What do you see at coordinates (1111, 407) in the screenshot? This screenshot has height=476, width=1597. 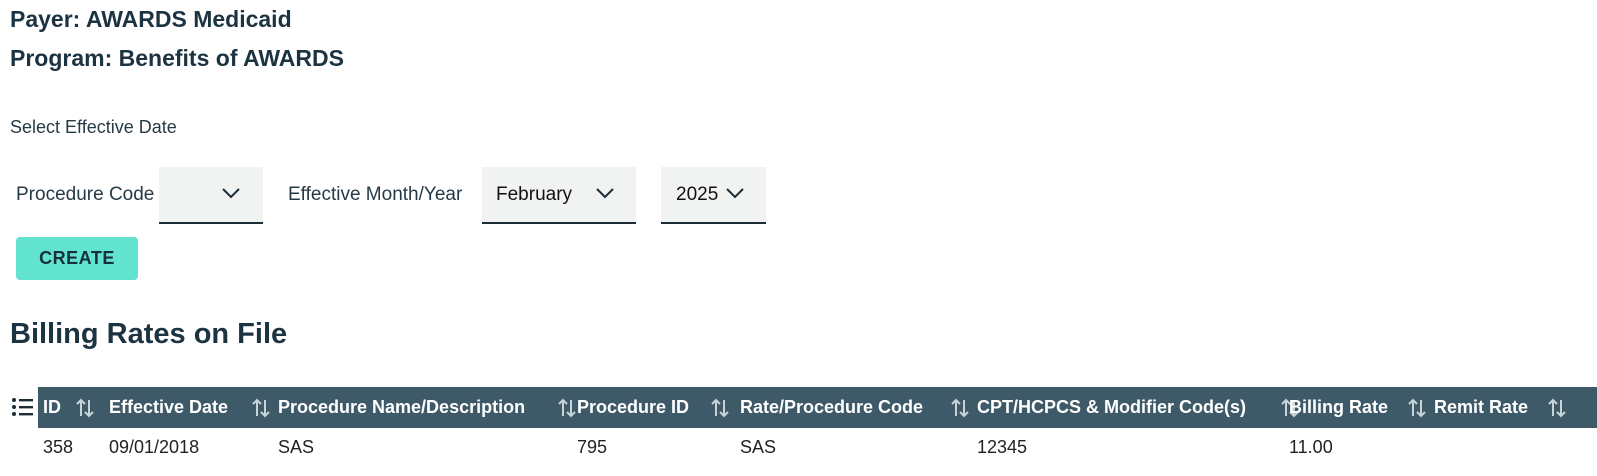 I see `column-header-cpt-hcpcs: CPT/HCPCS & Modifier Code(s)` at bounding box center [1111, 407].